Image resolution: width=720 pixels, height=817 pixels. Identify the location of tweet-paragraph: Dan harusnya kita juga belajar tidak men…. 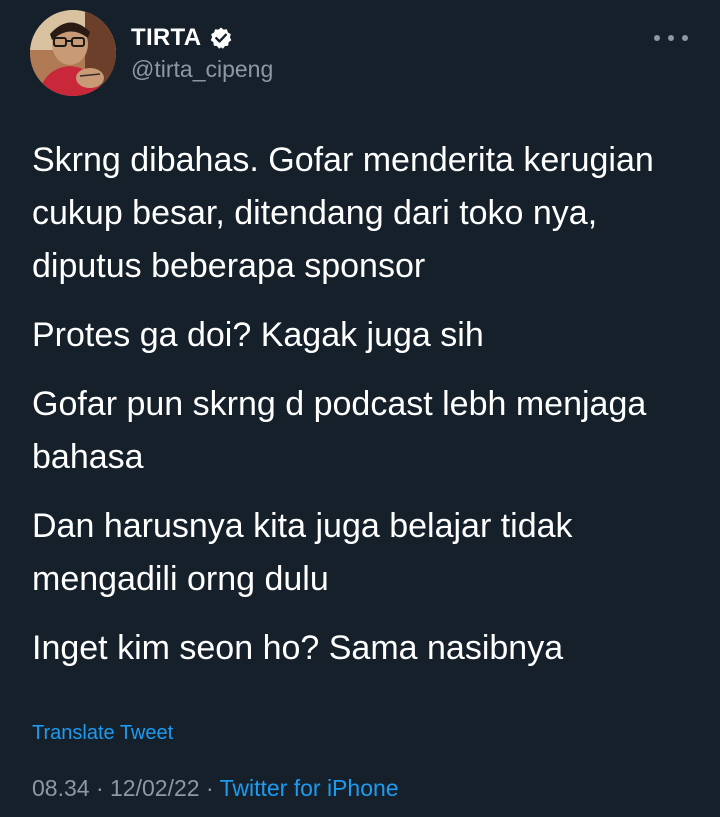
(302, 552).